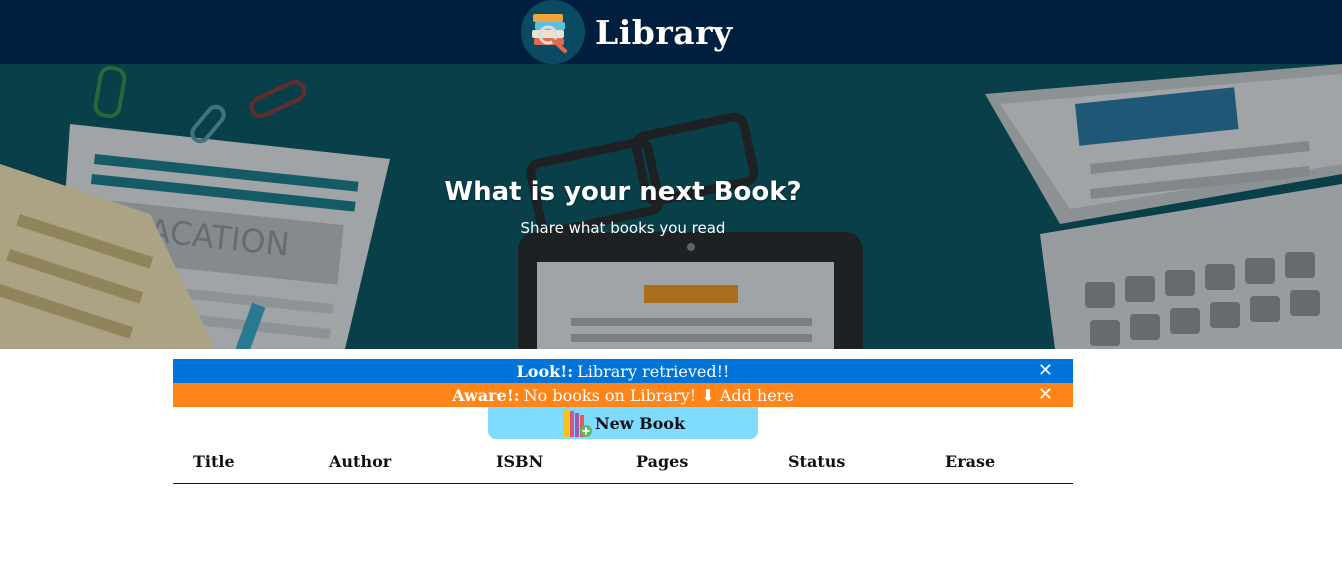 This screenshot has width=1342, height=579. I want to click on column-header-author: Author, so click(360, 461).